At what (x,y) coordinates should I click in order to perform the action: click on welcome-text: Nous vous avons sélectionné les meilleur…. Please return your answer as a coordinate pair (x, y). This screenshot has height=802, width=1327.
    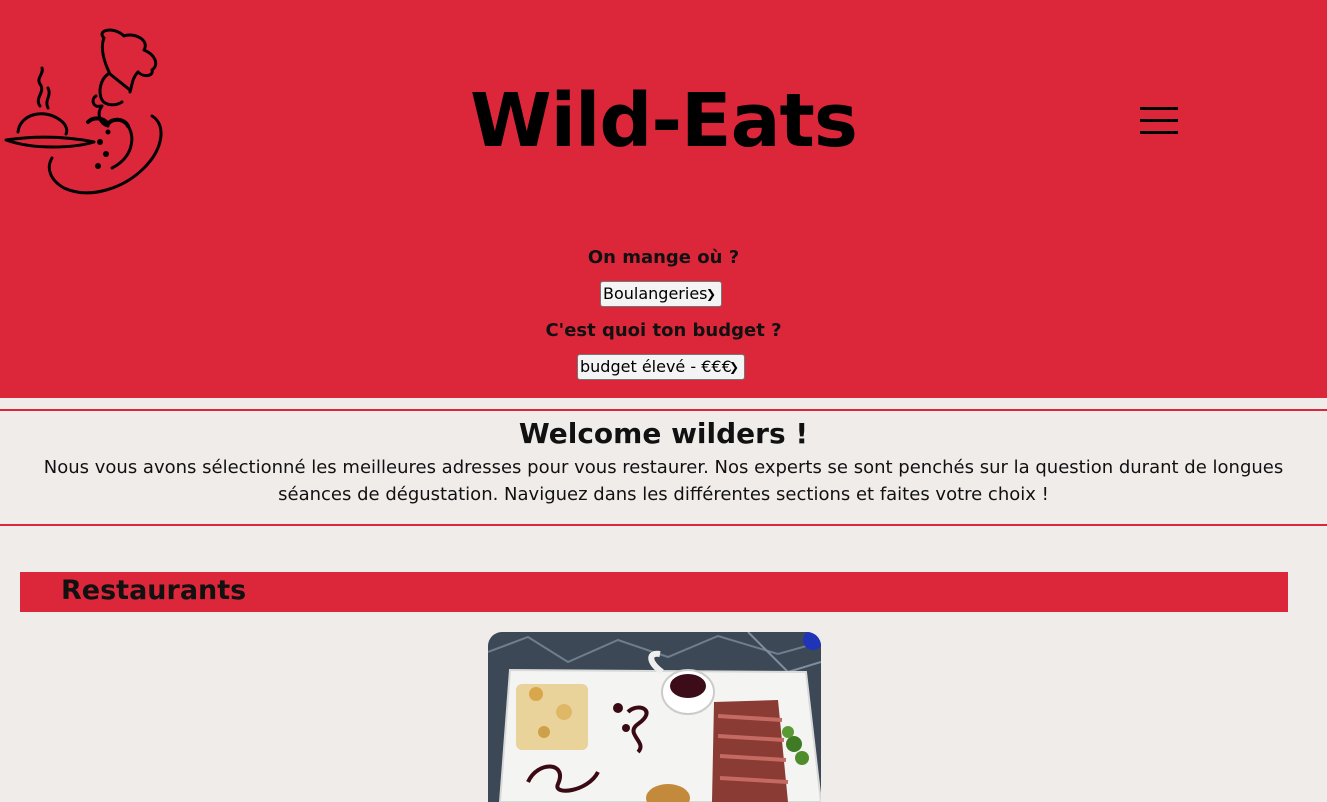
    Looking at the image, I should click on (663, 481).